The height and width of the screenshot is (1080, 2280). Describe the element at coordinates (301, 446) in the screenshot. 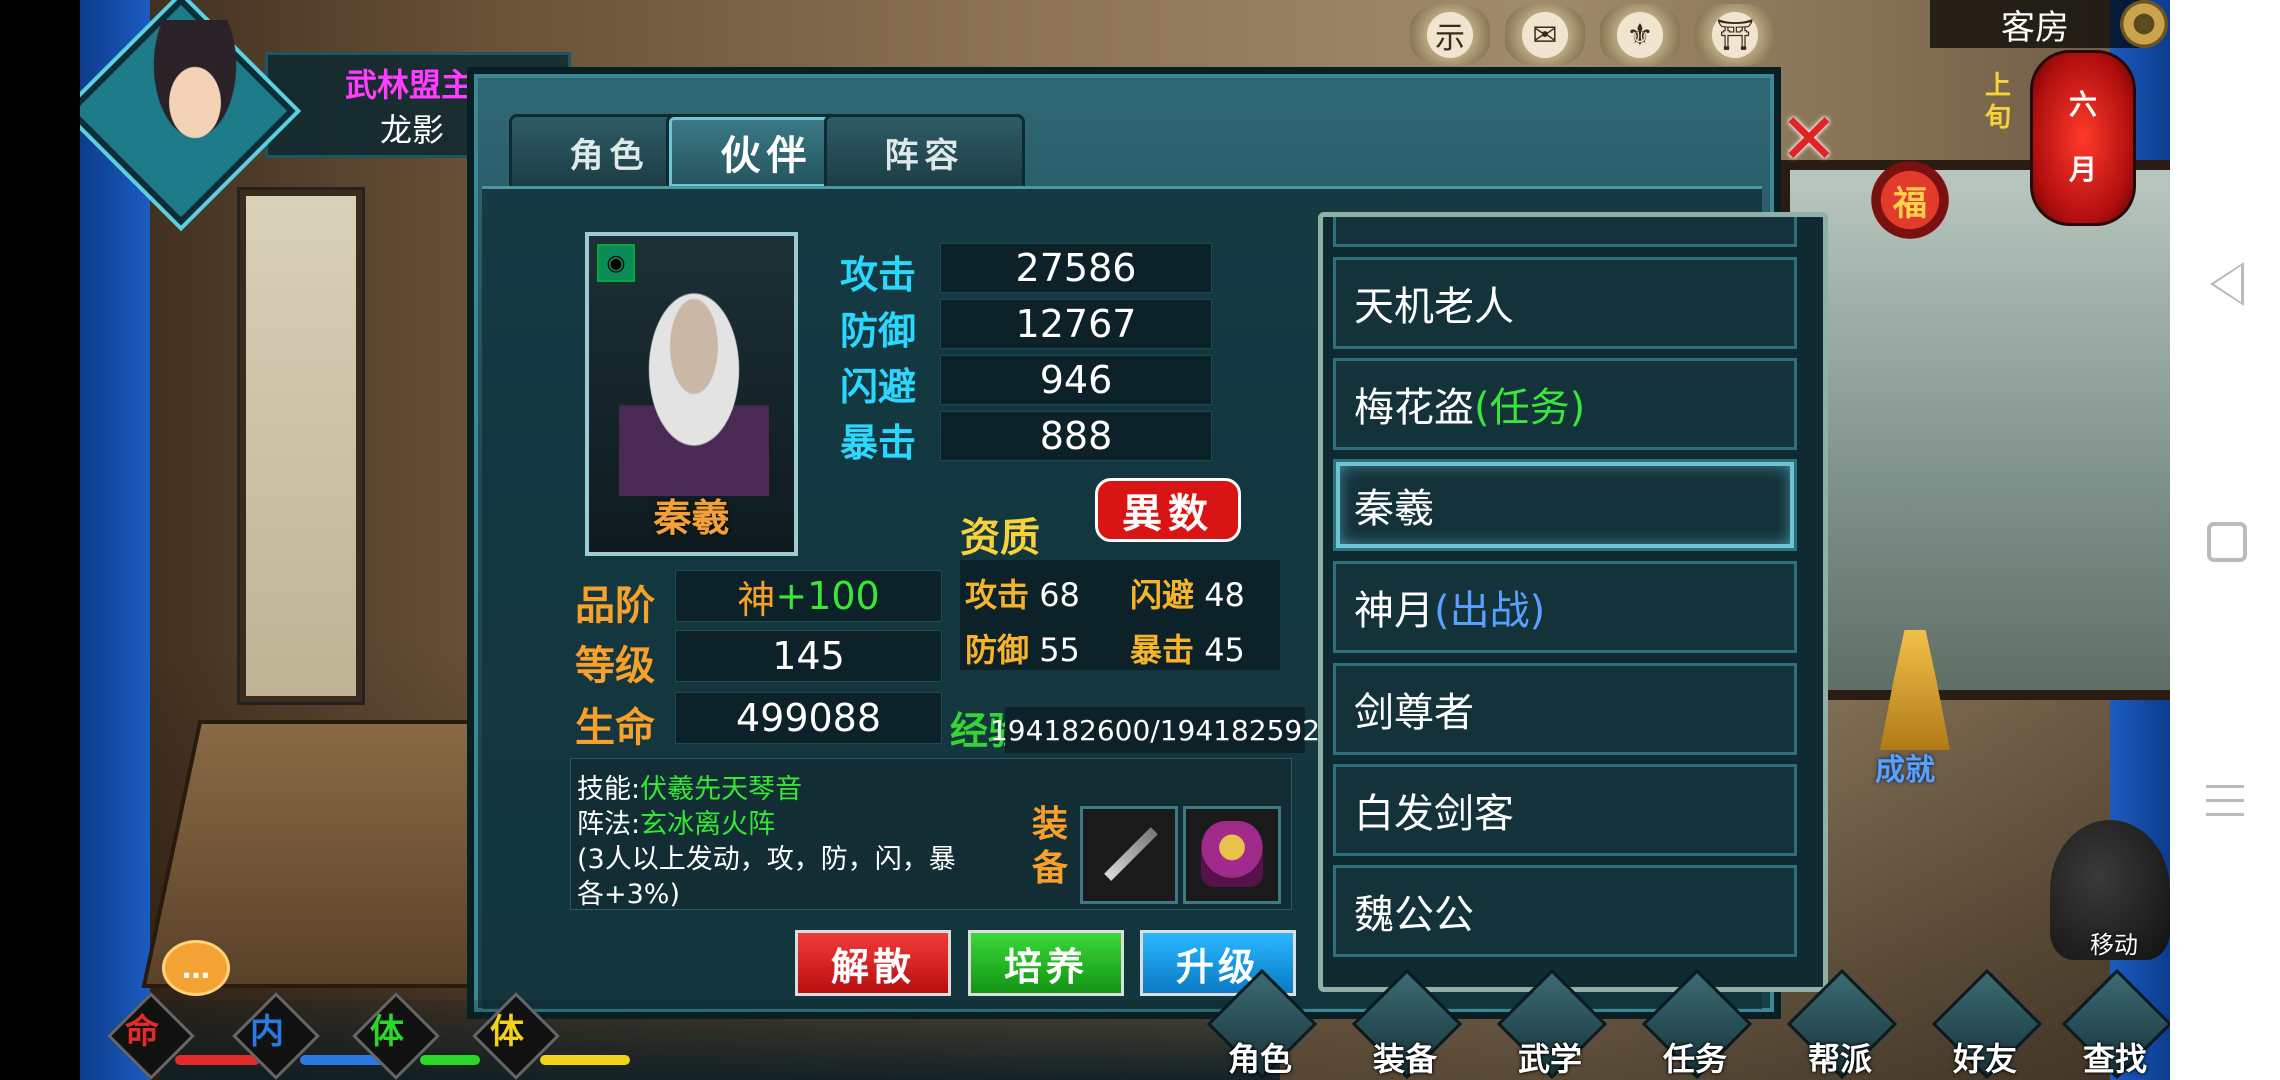

I see `wall-scroll-painting` at that location.